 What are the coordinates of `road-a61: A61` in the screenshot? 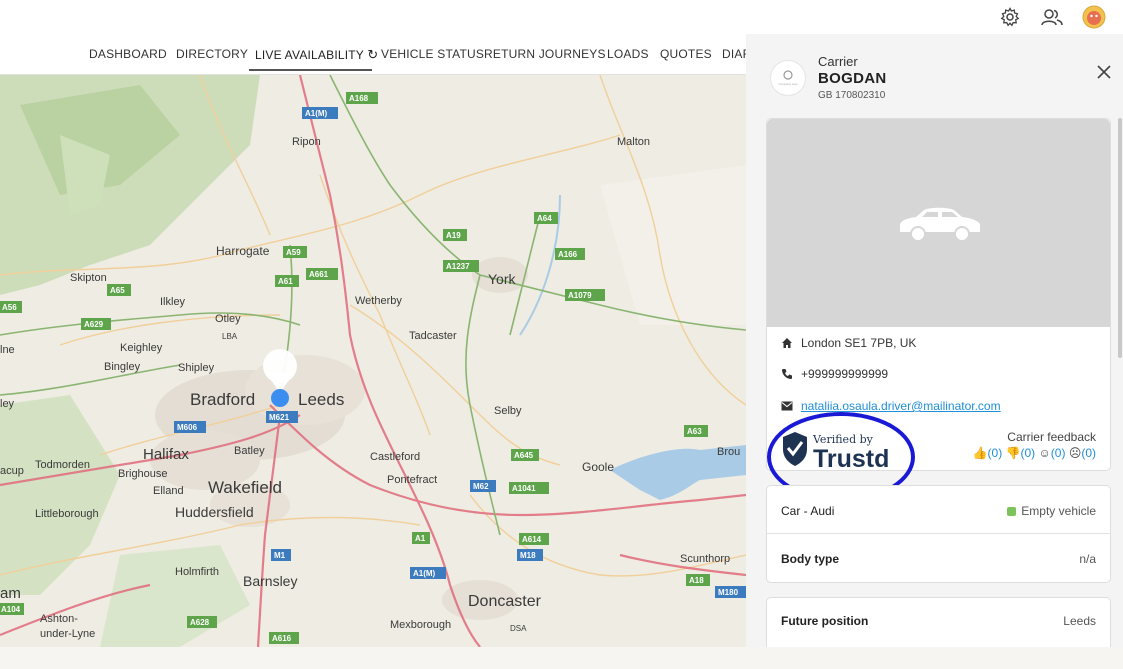 It's located at (285, 281).